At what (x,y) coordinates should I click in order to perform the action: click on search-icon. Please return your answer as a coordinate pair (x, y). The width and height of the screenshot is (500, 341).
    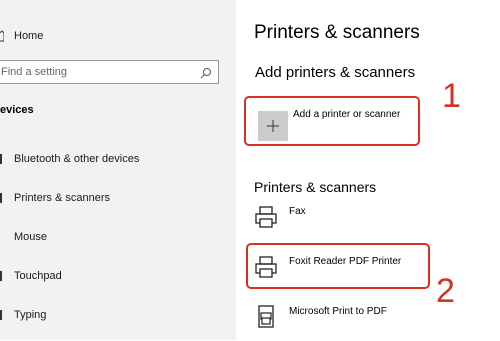
    Looking at the image, I should click on (206, 72).